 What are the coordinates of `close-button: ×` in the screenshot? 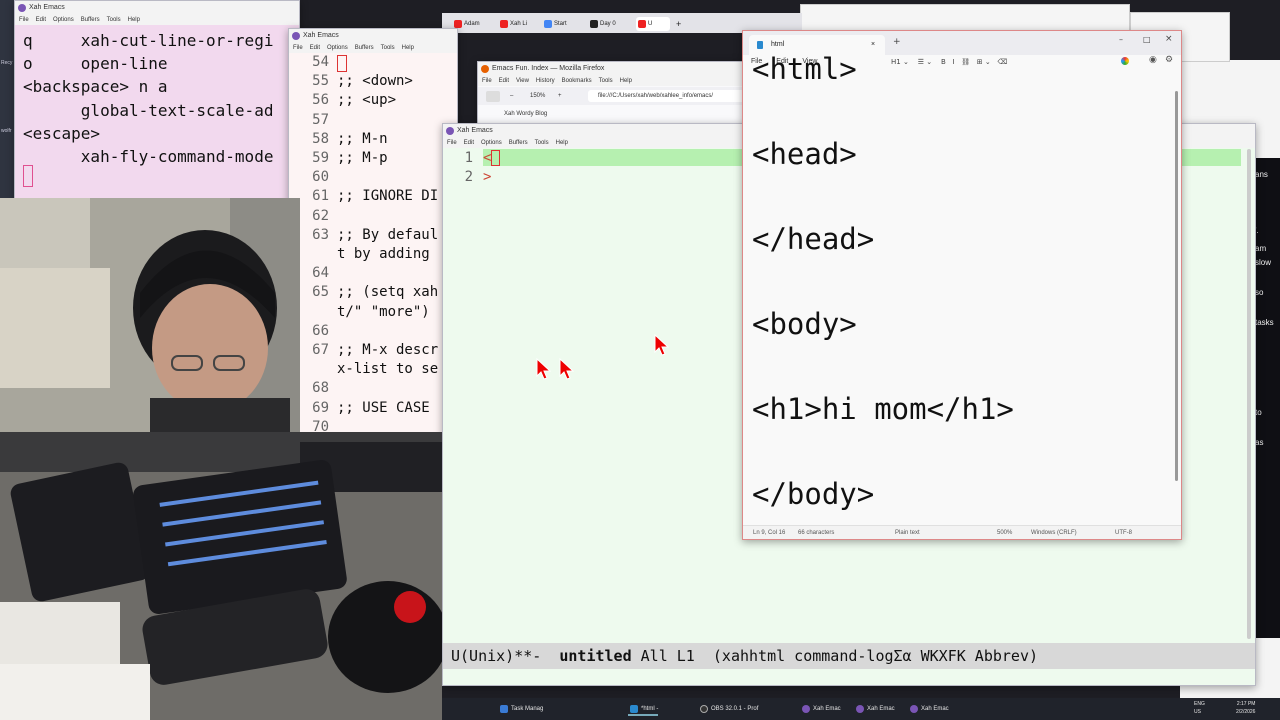 It's located at (1169, 39).